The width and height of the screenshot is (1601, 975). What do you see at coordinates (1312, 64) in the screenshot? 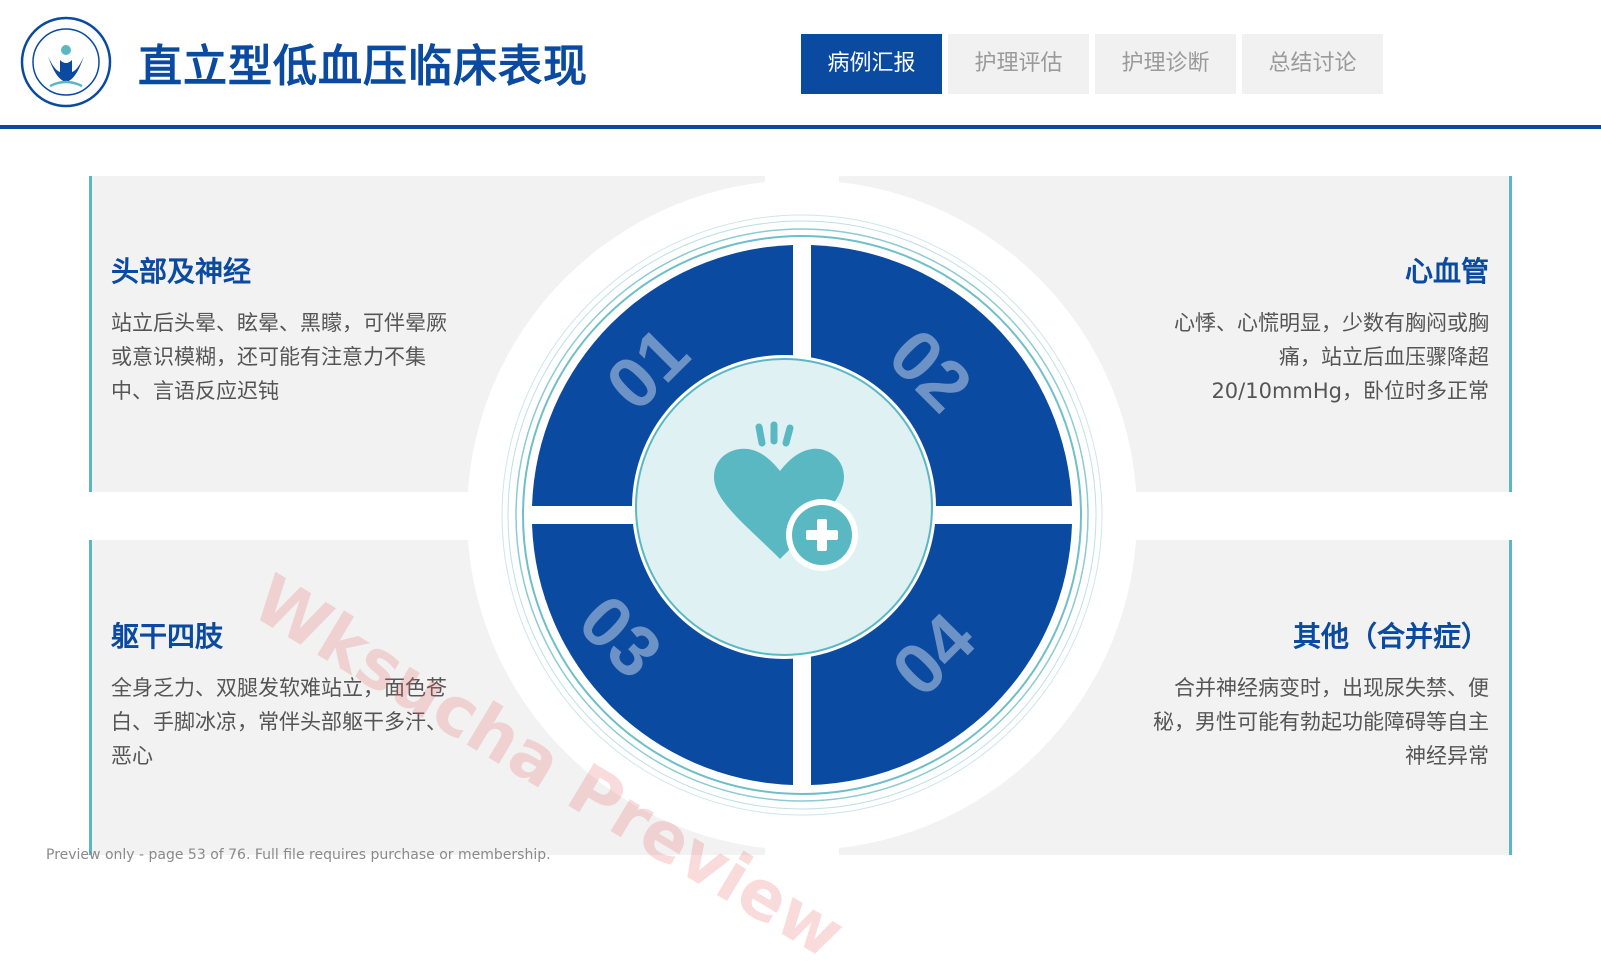
I see `tab-summary-discussion: 总结讨论` at bounding box center [1312, 64].